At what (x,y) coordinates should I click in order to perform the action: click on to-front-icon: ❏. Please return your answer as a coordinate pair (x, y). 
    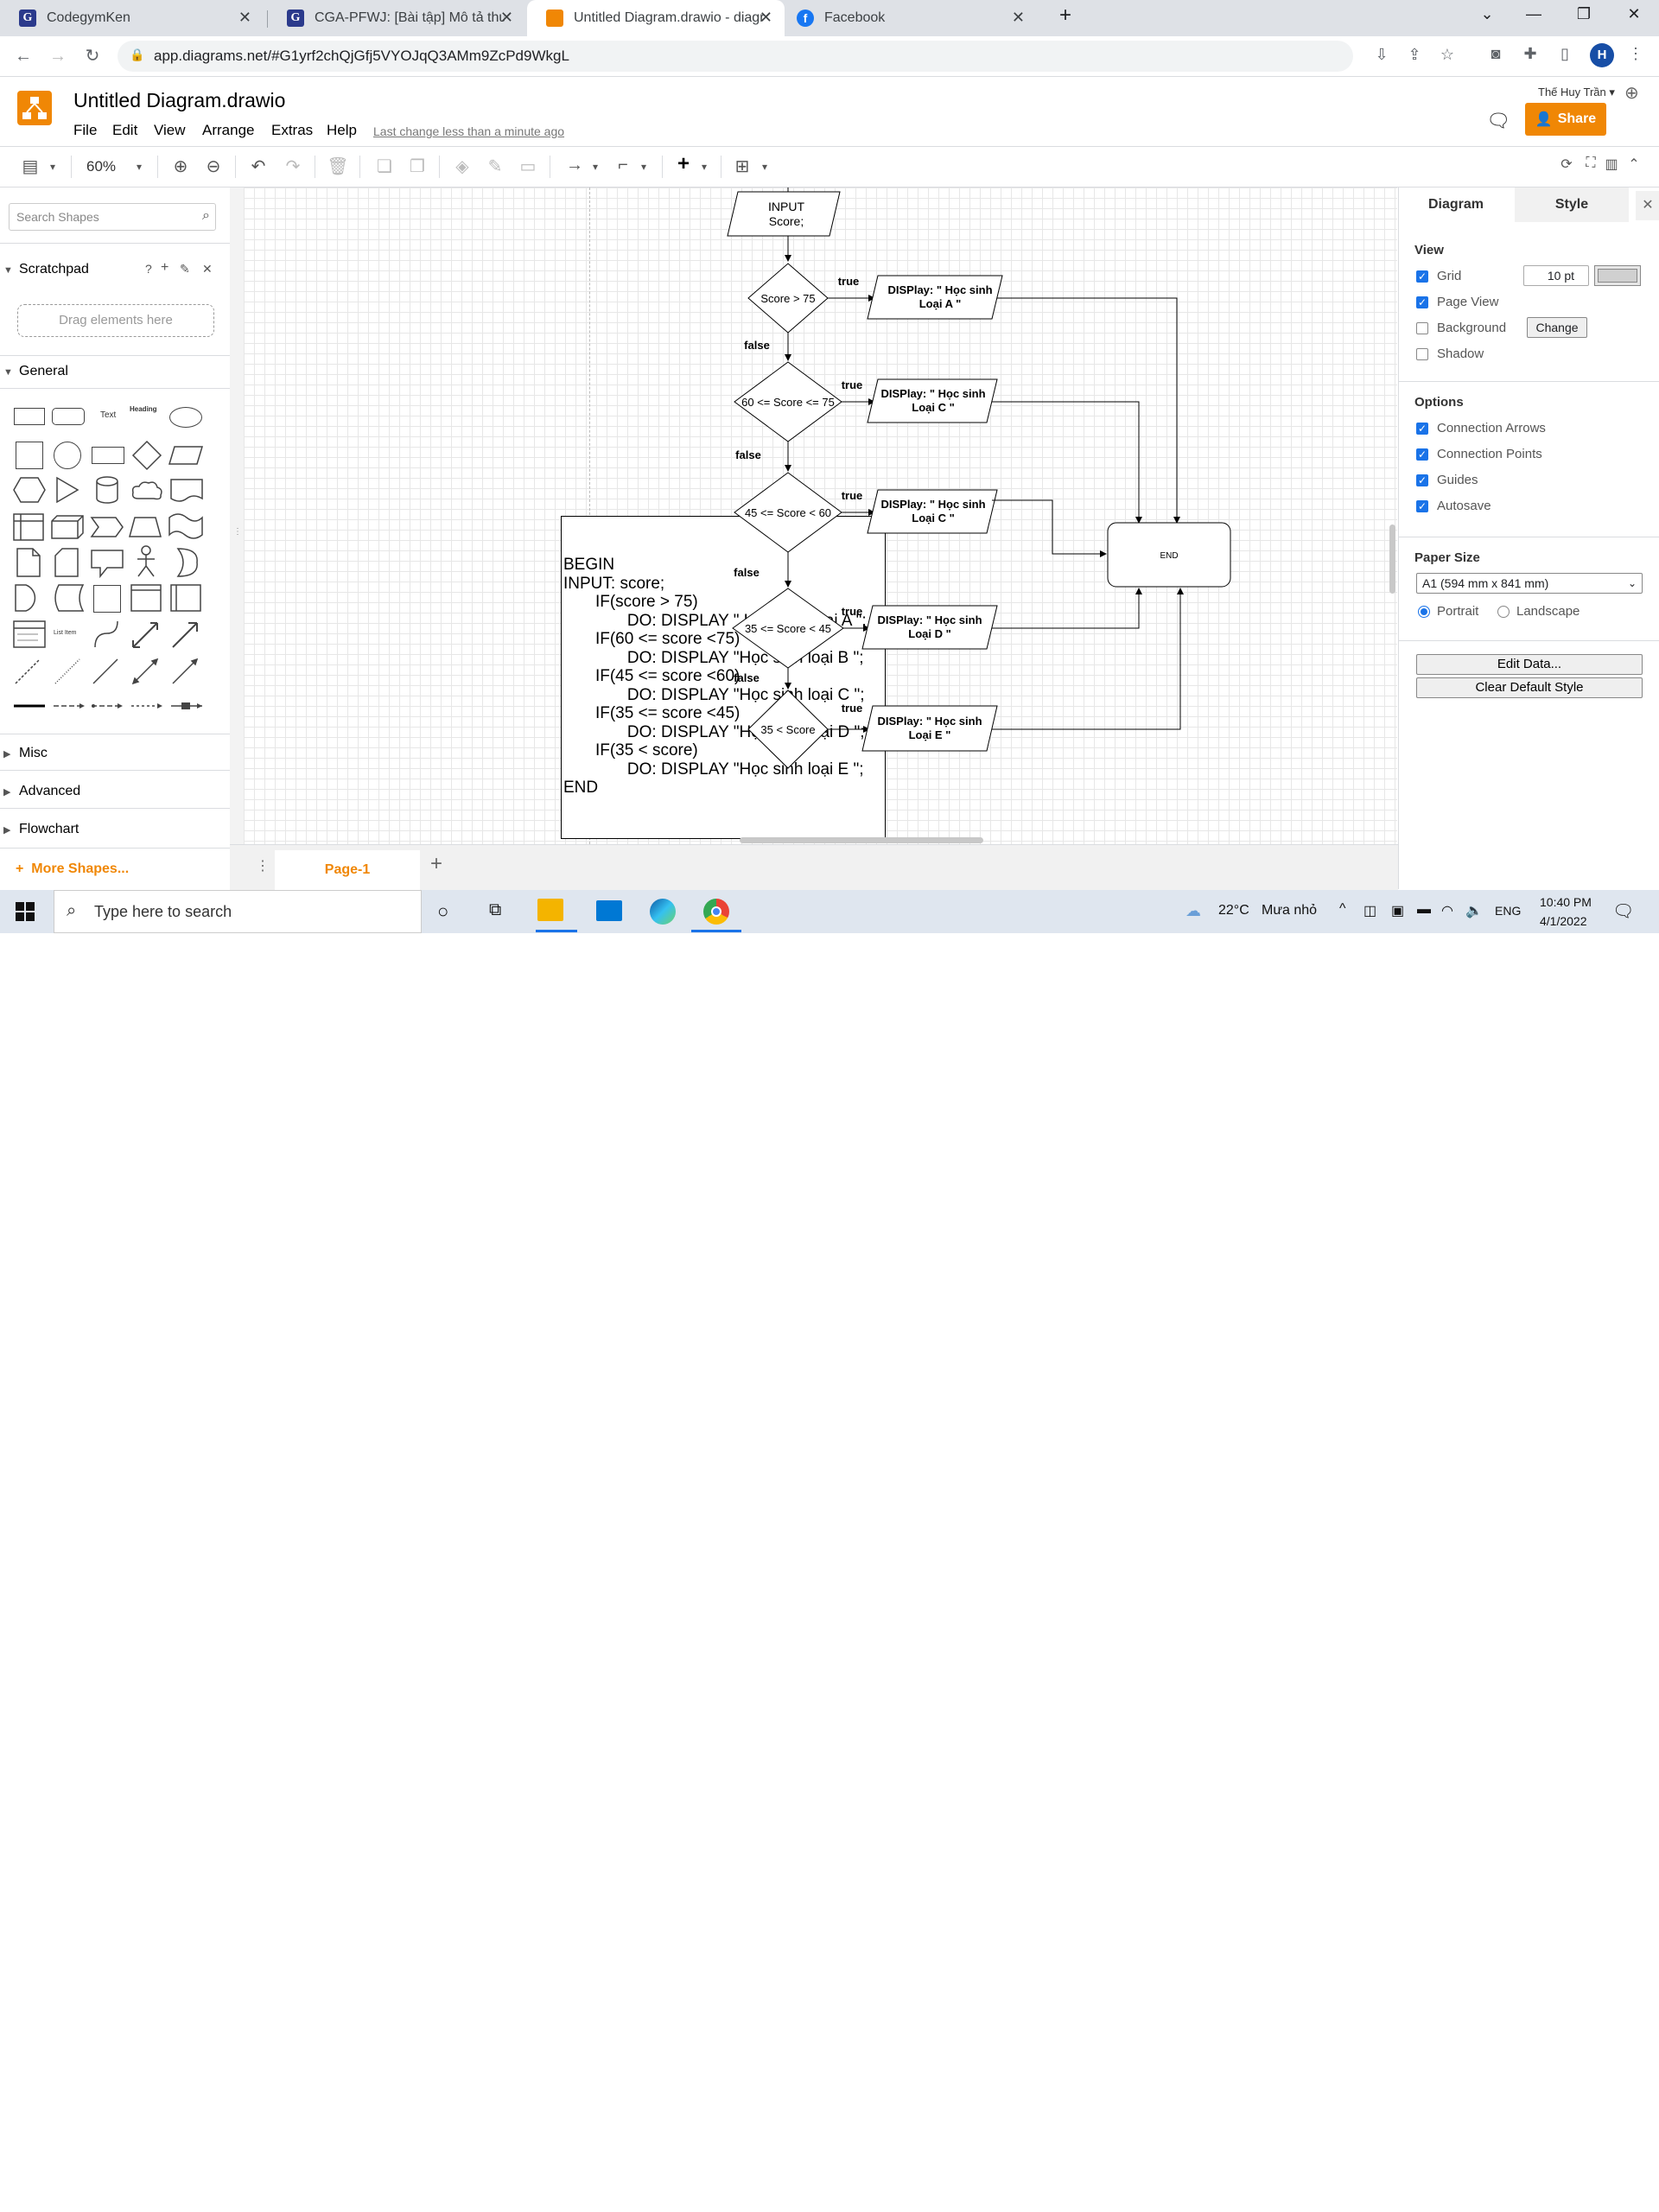
    Looking at the image, I should click on (384, 166).